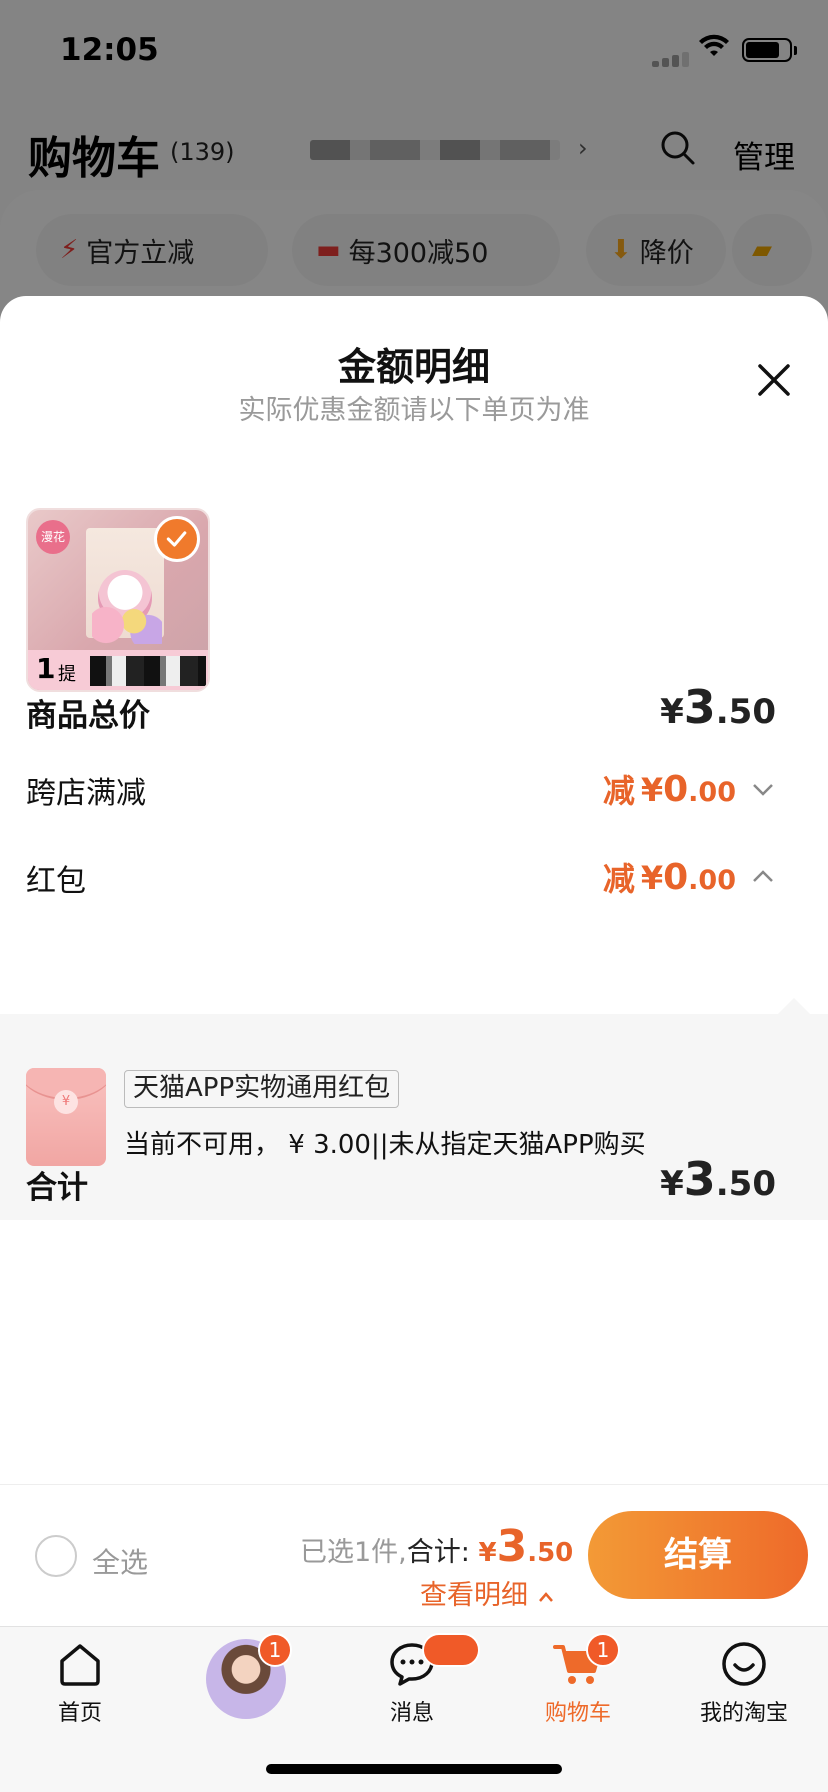  I want to click on home-icon, so click(80, 1665).